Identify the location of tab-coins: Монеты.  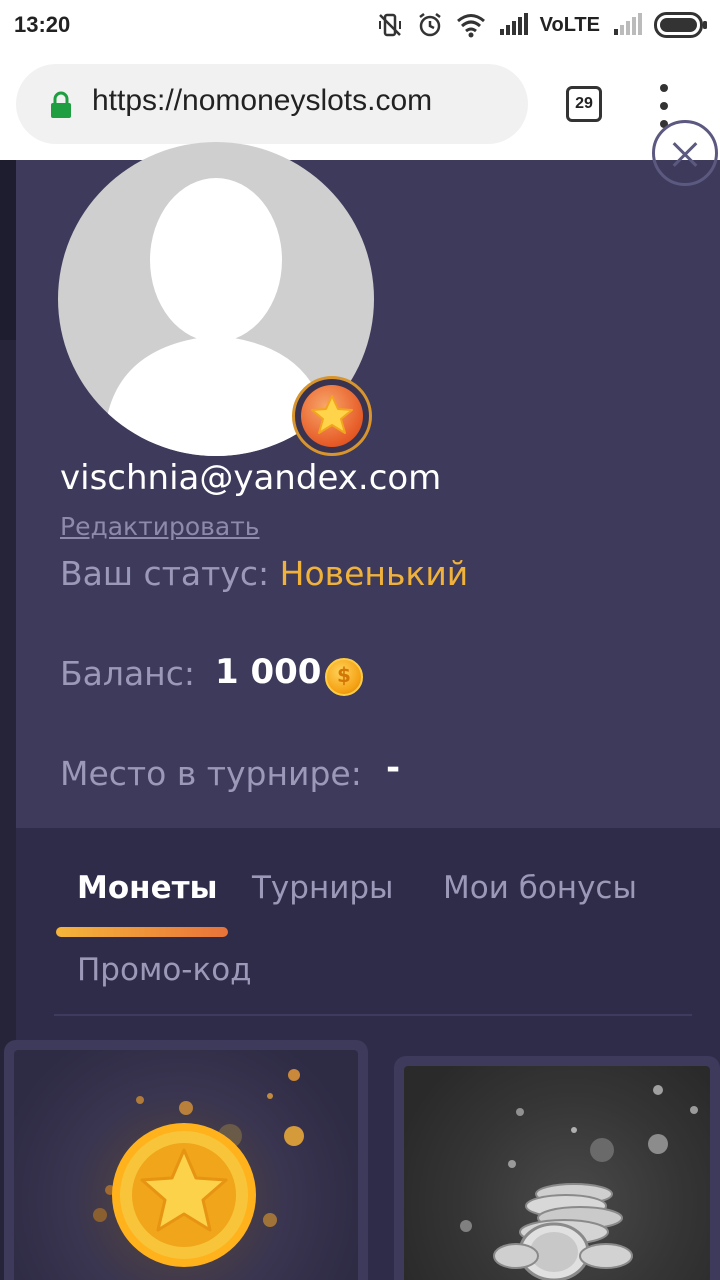
(147, 888).